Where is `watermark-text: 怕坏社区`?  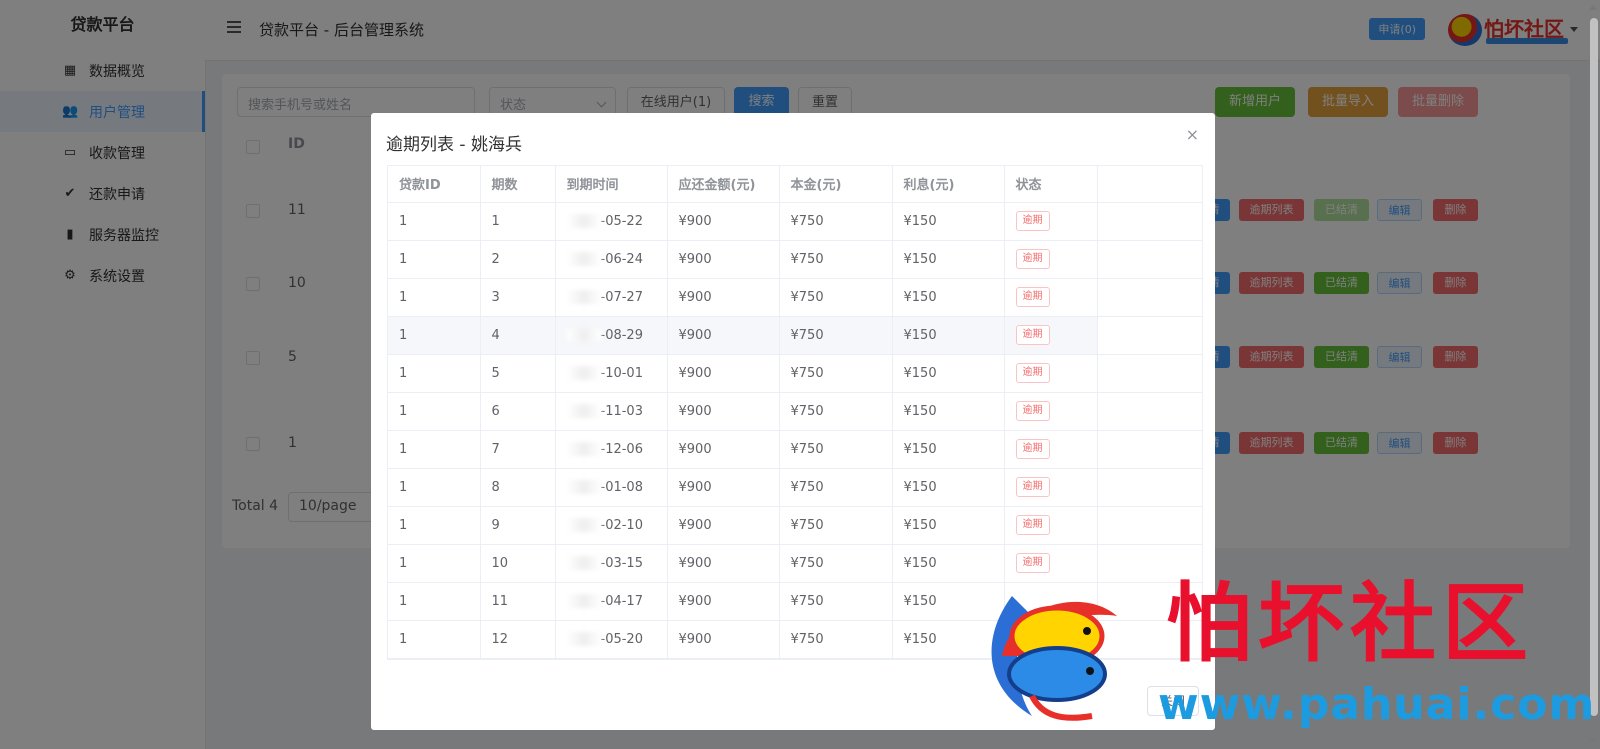
watermark-text: 怕坏社区 is located at coordinates (1350, 623).